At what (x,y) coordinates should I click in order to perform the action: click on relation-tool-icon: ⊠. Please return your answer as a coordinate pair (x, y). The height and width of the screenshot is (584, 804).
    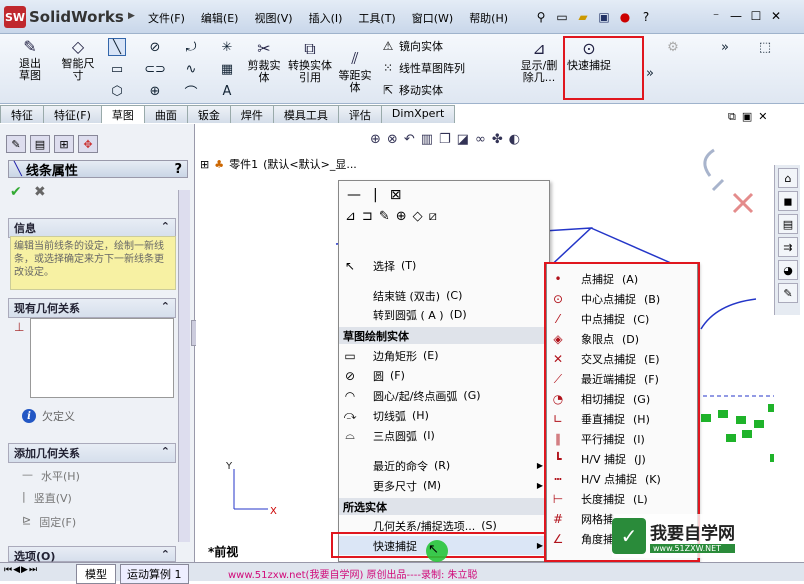
    Looking at the image, I should click on (396, 195).